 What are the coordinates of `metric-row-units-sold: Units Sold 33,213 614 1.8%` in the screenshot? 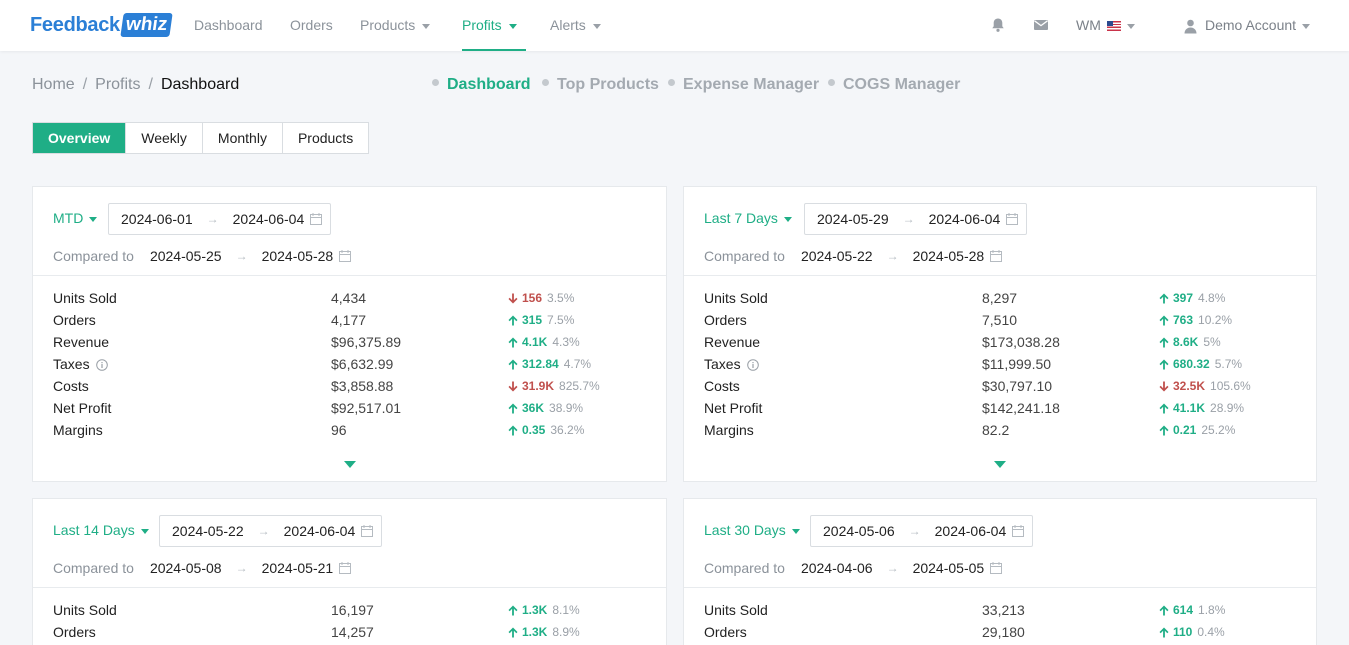 It's located at (1000, 611).